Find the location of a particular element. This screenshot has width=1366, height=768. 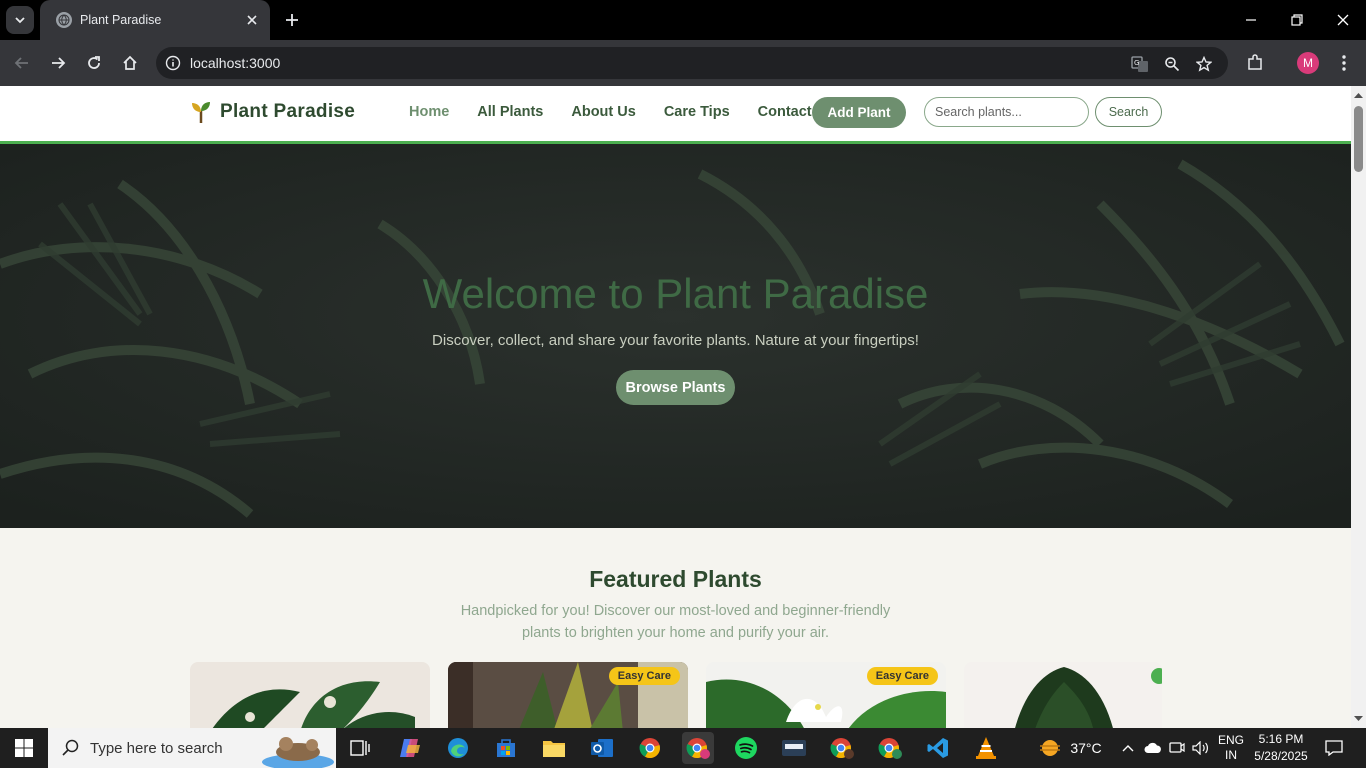

browse-plants-button: Browse Plants is located at coordinates (675, 387).